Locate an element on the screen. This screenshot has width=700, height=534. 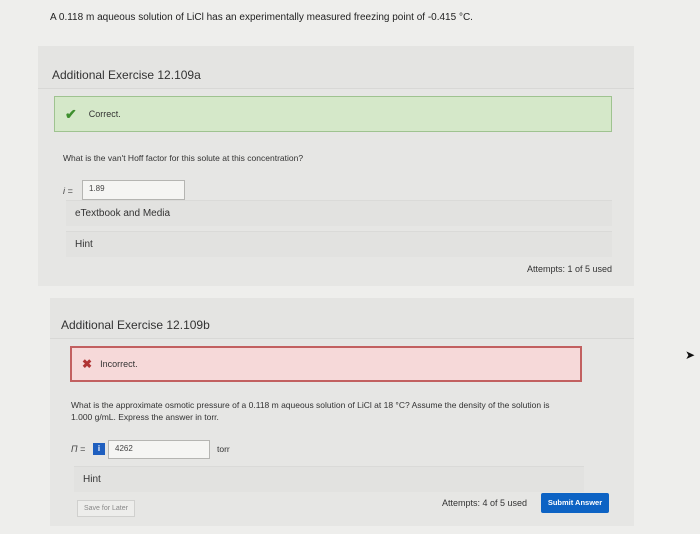
mouse-cursor-icon: ➤ is located at coordinates (690, 355).